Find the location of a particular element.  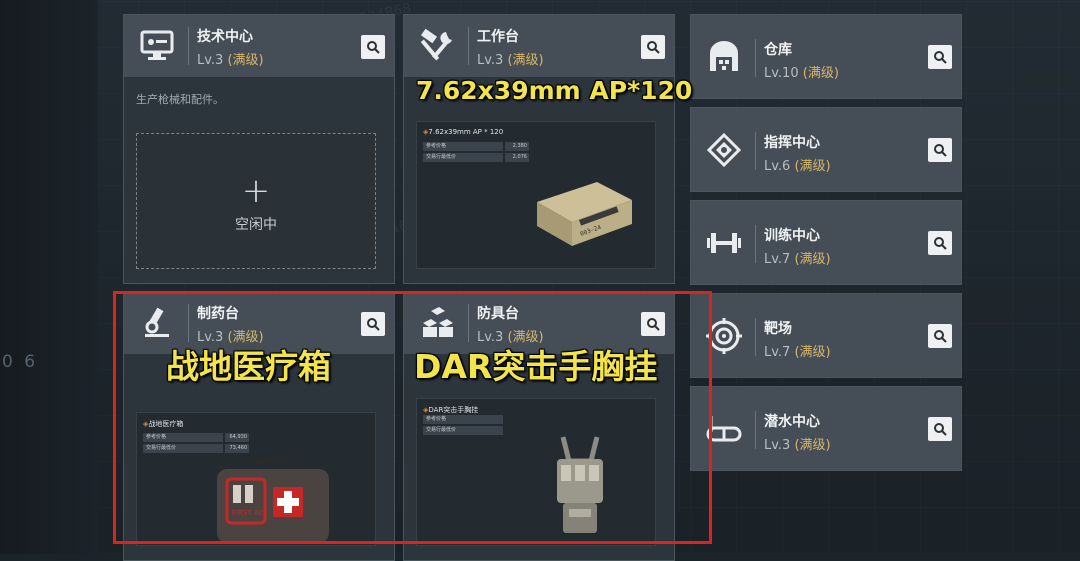

card-header: 指挥中心 Lv.6 (满级) is located at coordinates (826, 149).